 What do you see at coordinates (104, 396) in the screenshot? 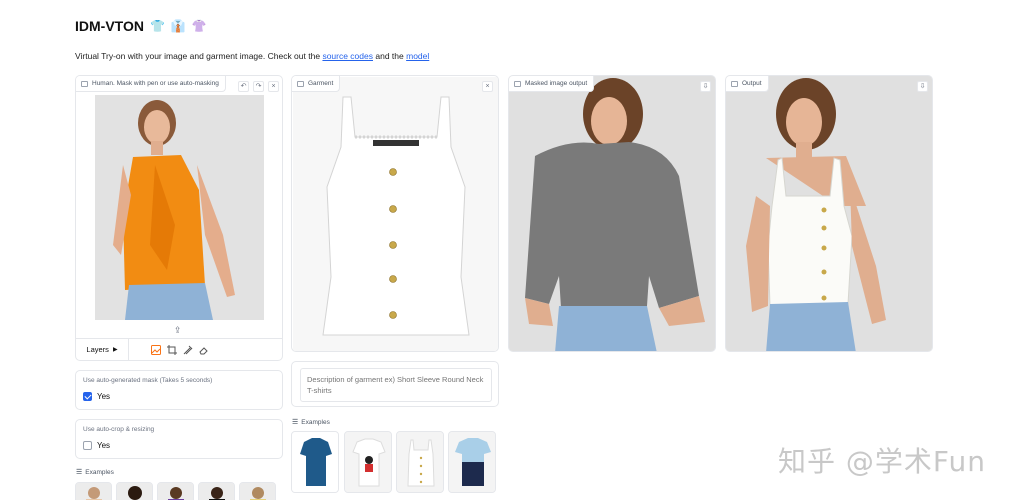
I see `auto-mask-option-label: Yes` at bounding box center [104, 396].